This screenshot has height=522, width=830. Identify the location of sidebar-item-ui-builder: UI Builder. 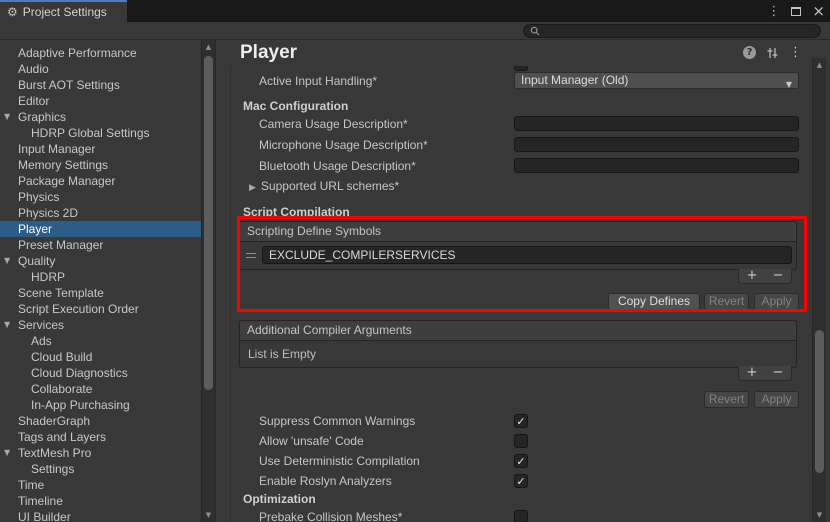
(100, 515).